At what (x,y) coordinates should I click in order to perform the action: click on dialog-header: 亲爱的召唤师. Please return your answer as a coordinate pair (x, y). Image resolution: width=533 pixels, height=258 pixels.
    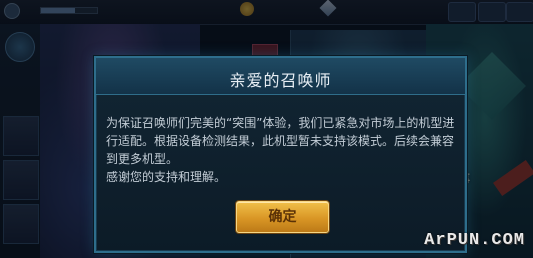
    Looking at the image, I should click on (280, 76).